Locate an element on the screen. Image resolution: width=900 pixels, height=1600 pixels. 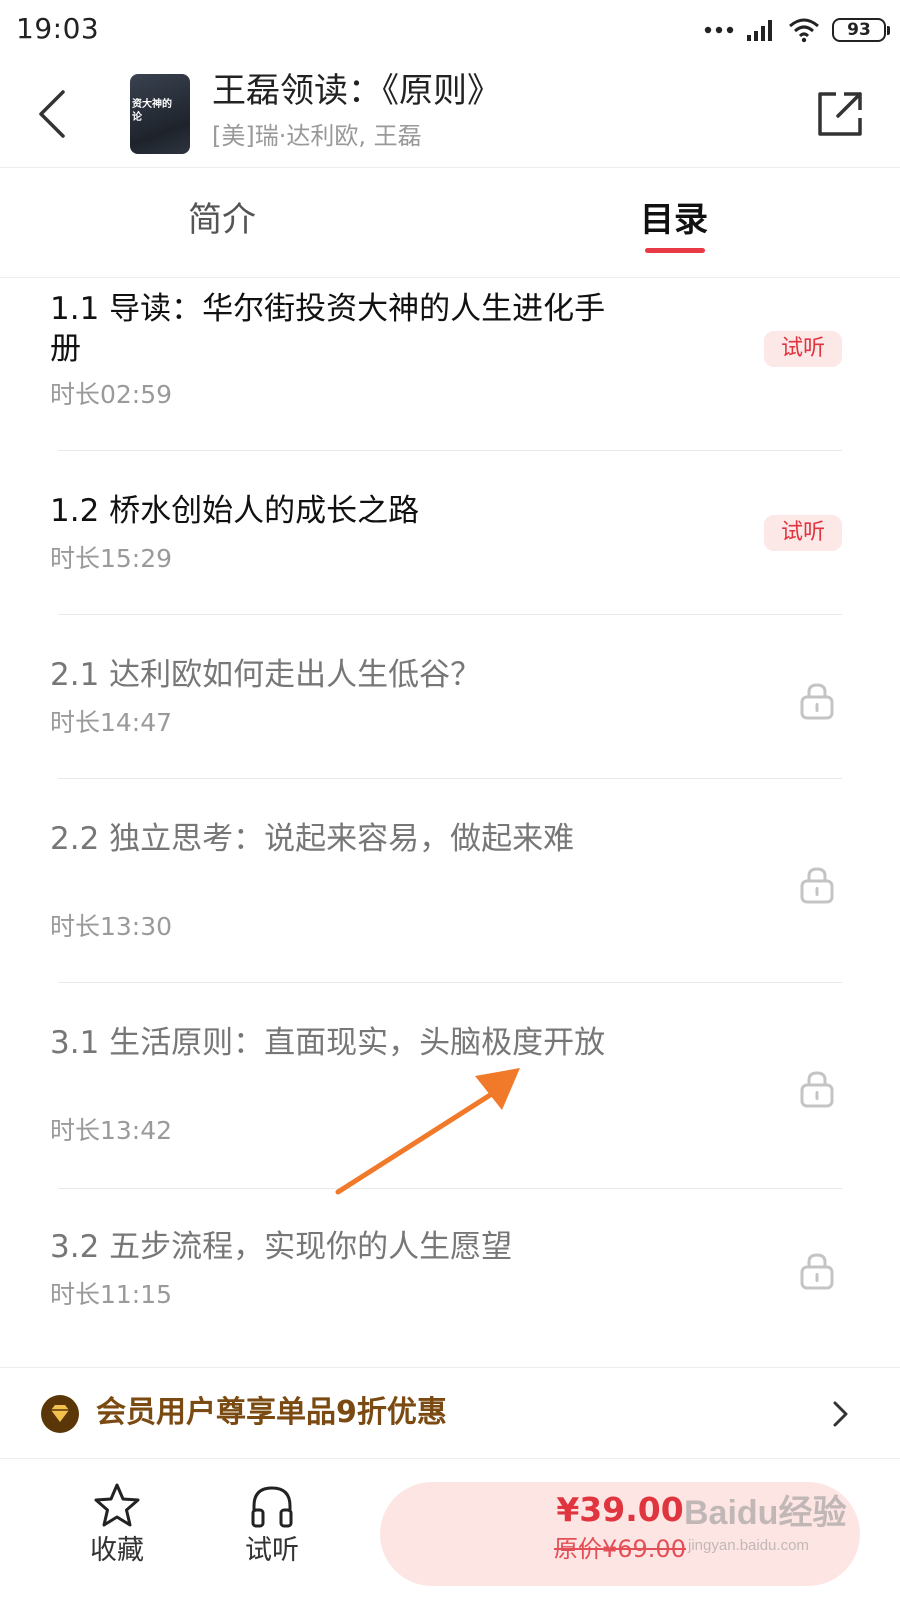
buy-button: ¥39.00 原价¥69.00 is located at coordinates (620, 1534).